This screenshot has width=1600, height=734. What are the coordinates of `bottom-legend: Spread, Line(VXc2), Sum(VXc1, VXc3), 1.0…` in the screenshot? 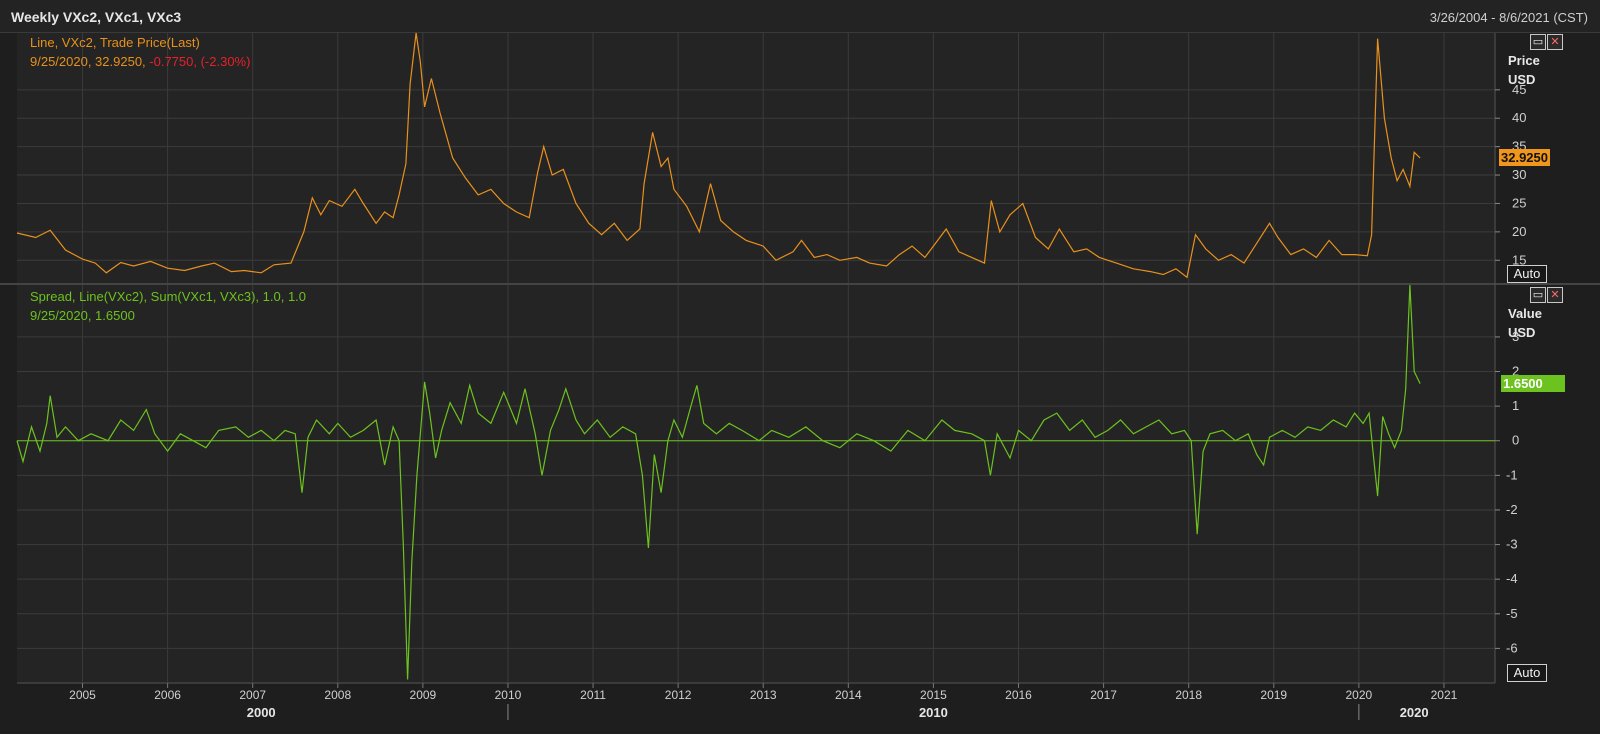 It's located at (168, 306).